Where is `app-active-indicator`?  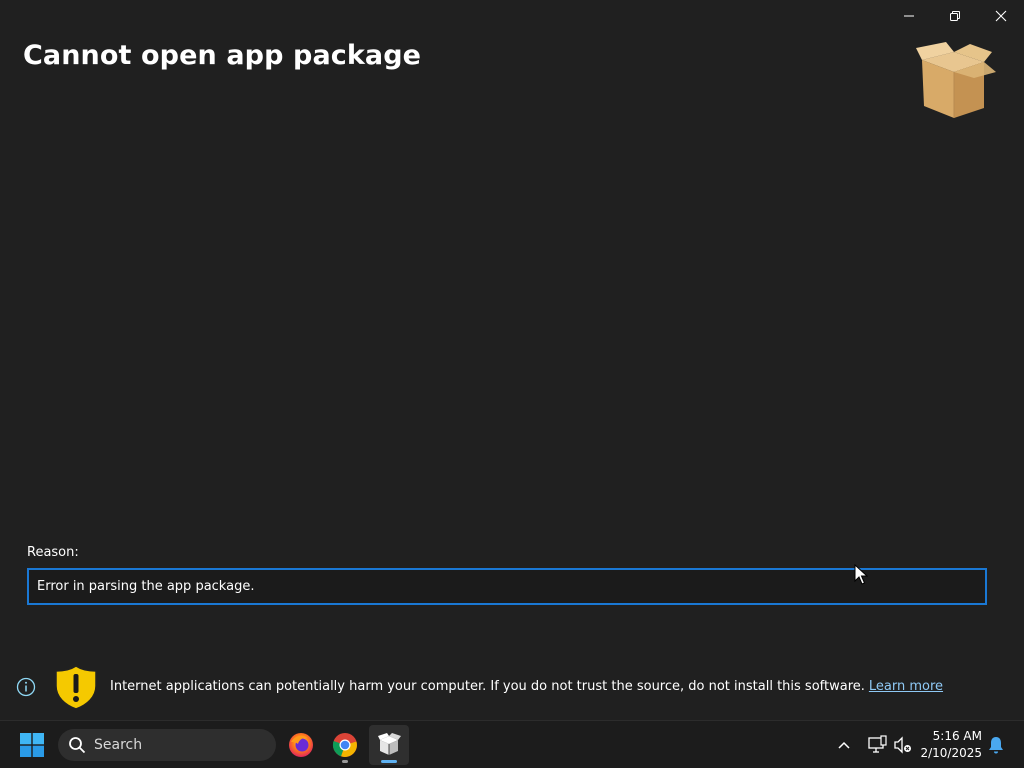 app-active-indicator is located at coordinates (389, 761).